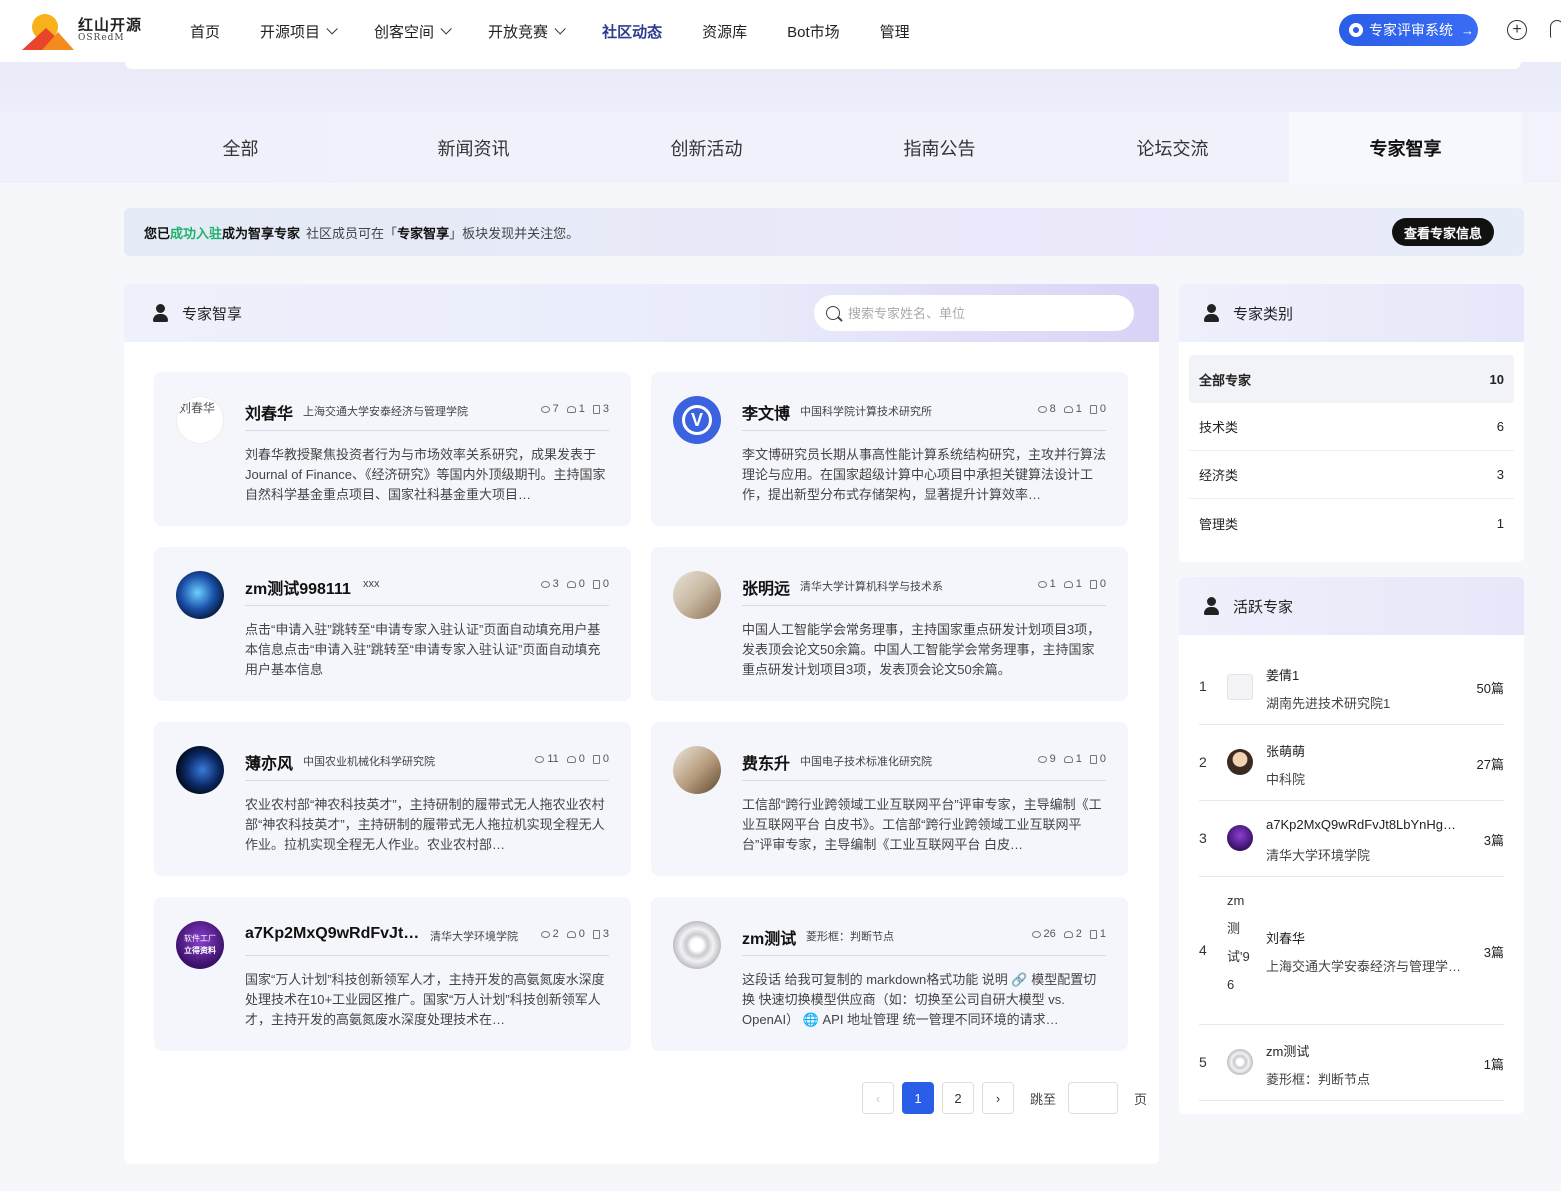 Image resolution: width=1561 pixels, height=1191 pixels. I want to click on view-expert-info-button: 查看专家信息, so click(1442, 232).